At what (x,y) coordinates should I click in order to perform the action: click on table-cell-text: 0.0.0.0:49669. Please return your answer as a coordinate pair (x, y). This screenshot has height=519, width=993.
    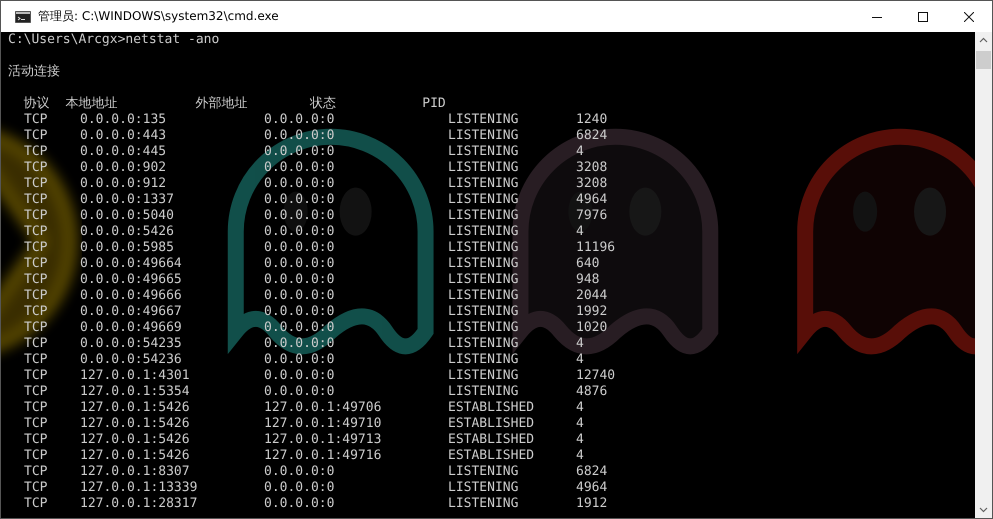
    Looking at the image, I should click on (131, 328).